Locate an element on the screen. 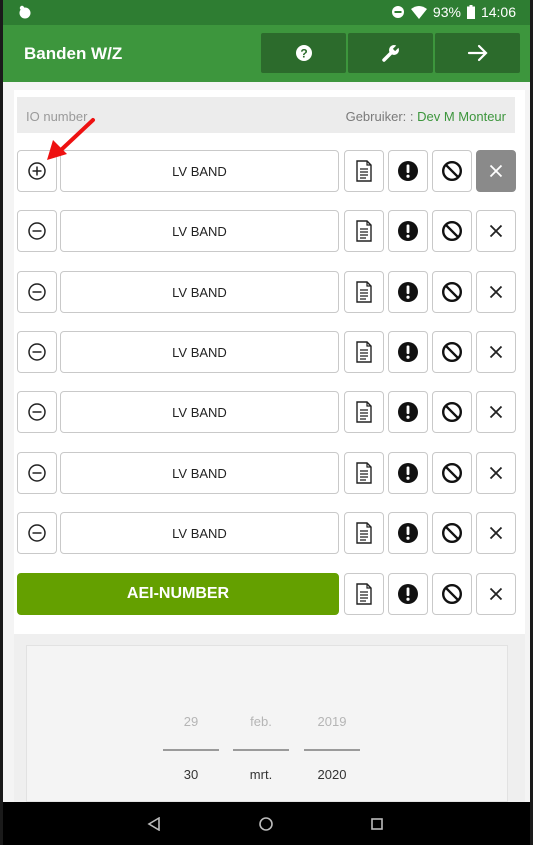  selected-day: 30 is located at coordinates (191, 774).